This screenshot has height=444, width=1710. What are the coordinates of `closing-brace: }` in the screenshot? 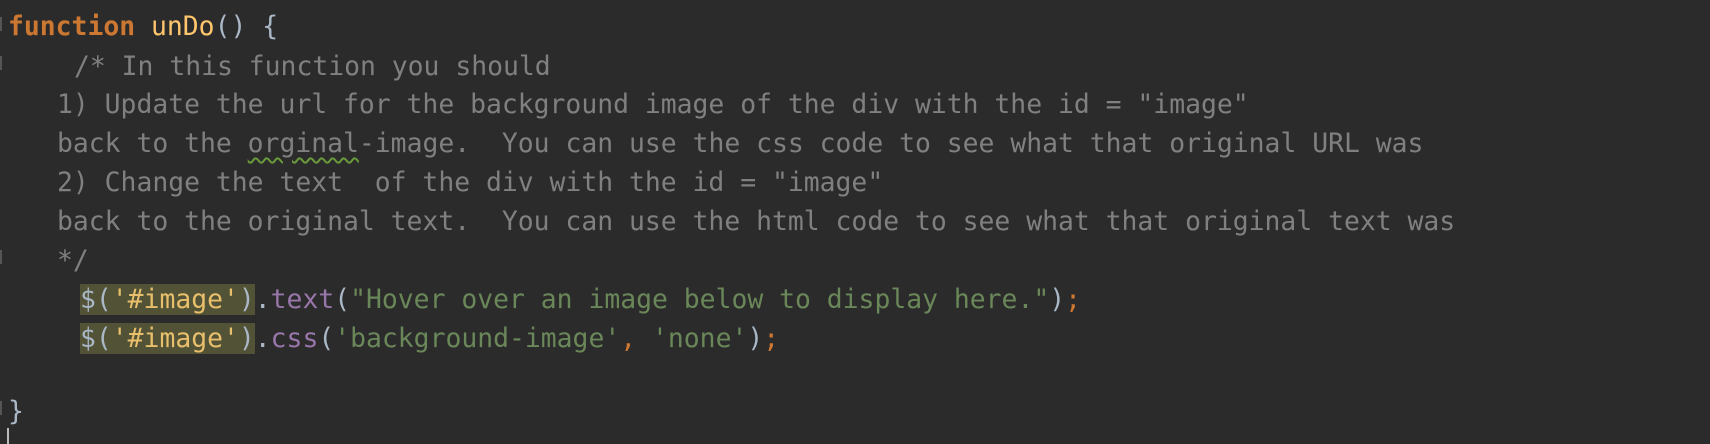 It's located at (16, 411).